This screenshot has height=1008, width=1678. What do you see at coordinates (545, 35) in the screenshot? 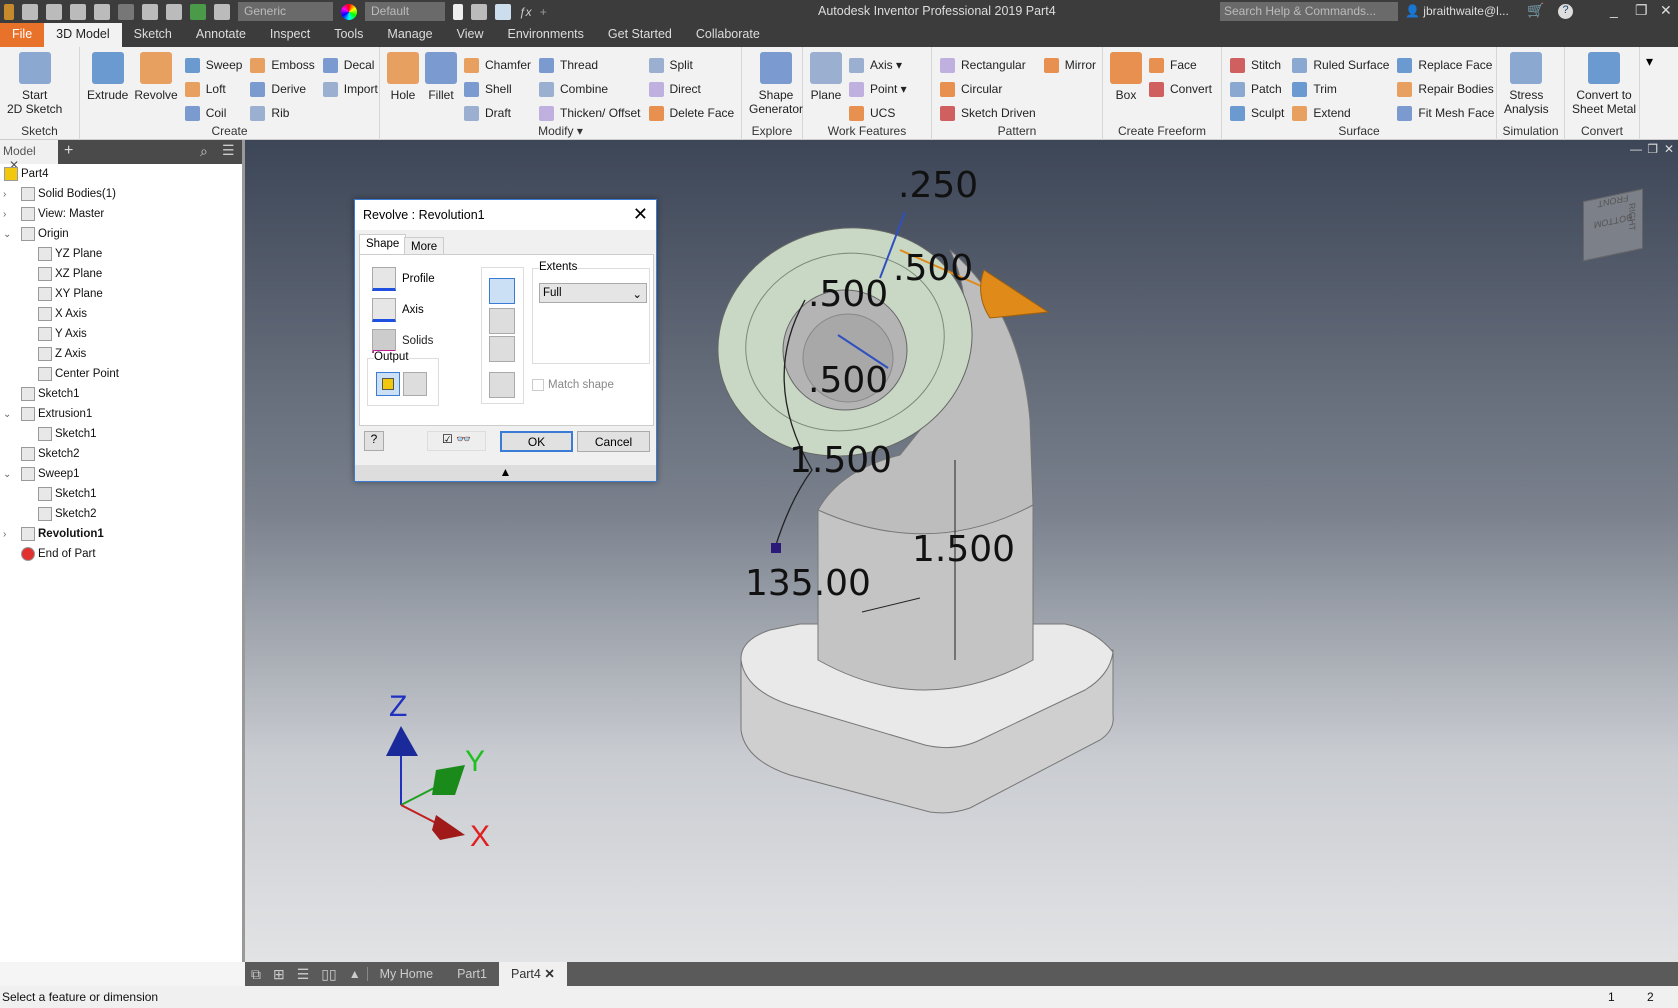
I see `tab-environments: Environments` at bounding box center [545, 35].